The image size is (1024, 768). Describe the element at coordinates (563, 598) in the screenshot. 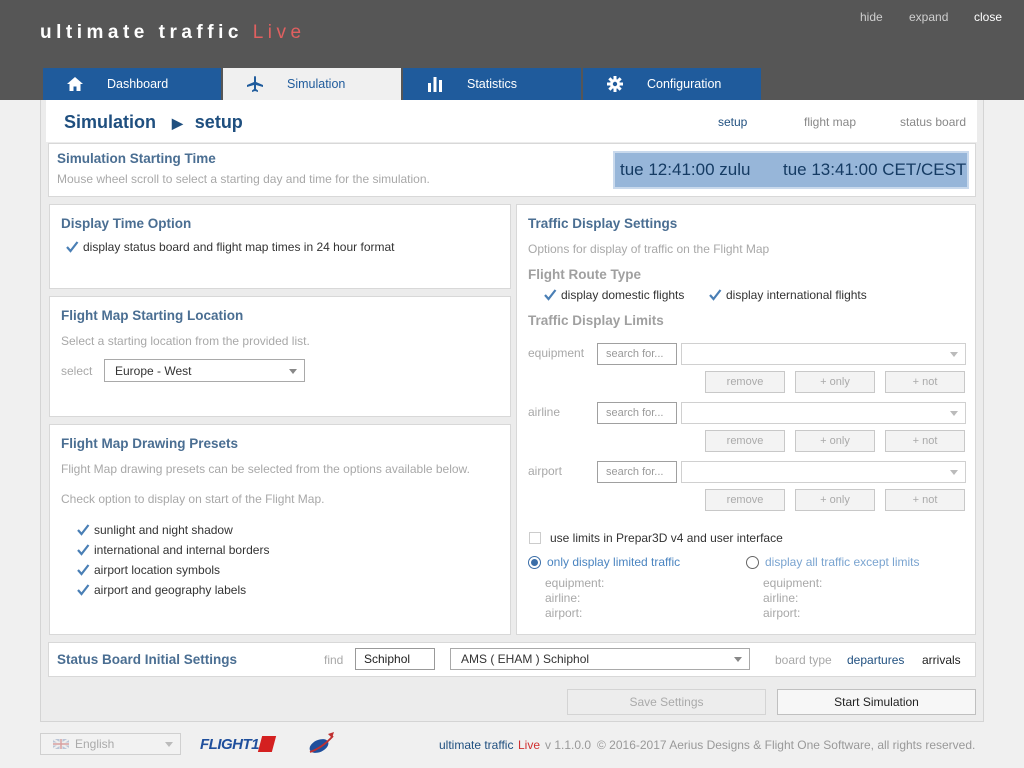

I see `summary-airline-left: airline:` at that location.